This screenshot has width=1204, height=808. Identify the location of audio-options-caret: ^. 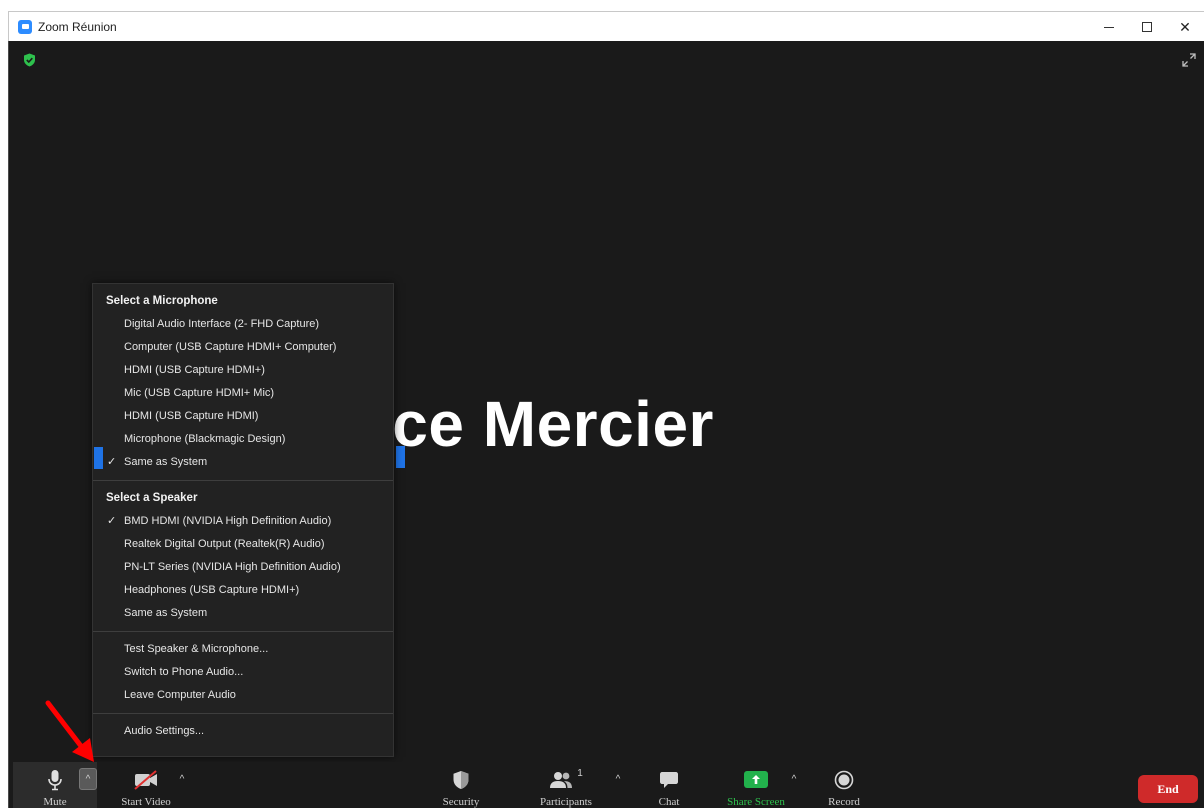
(88, 779).